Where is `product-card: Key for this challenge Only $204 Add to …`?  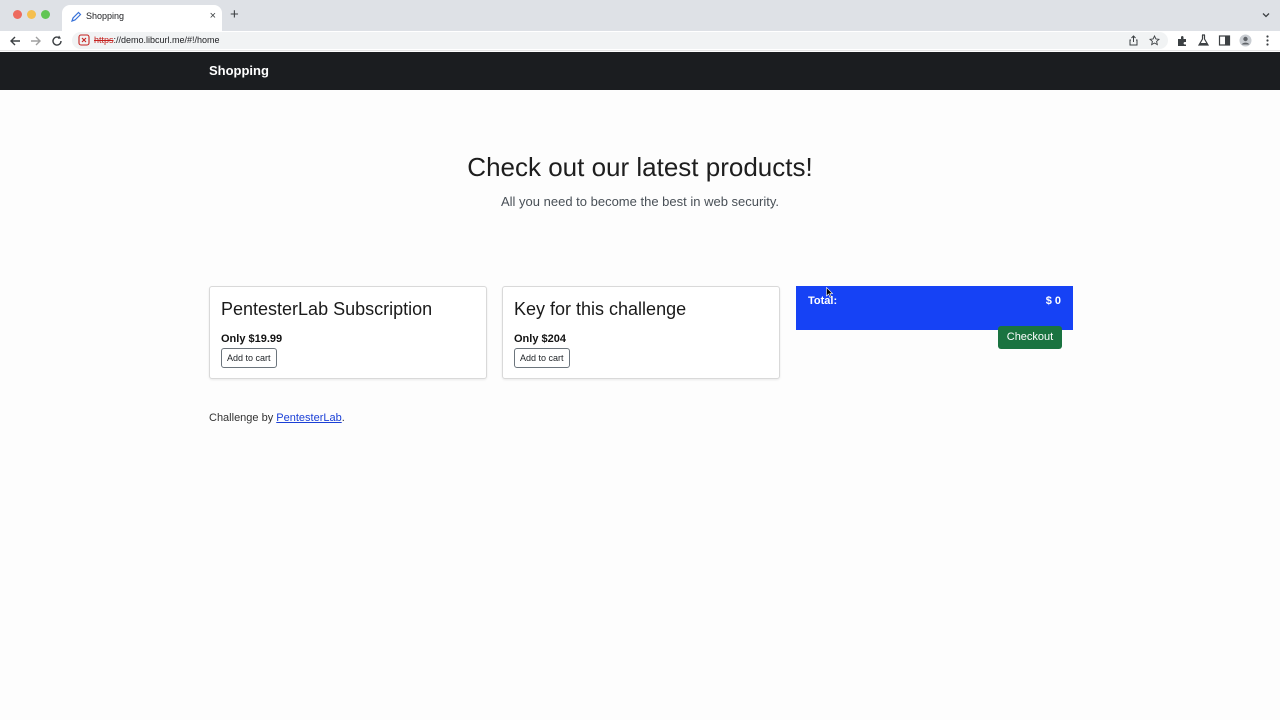
product-card: Key for this challenge Only $204 Add to … is located at coordinates (641, 332).